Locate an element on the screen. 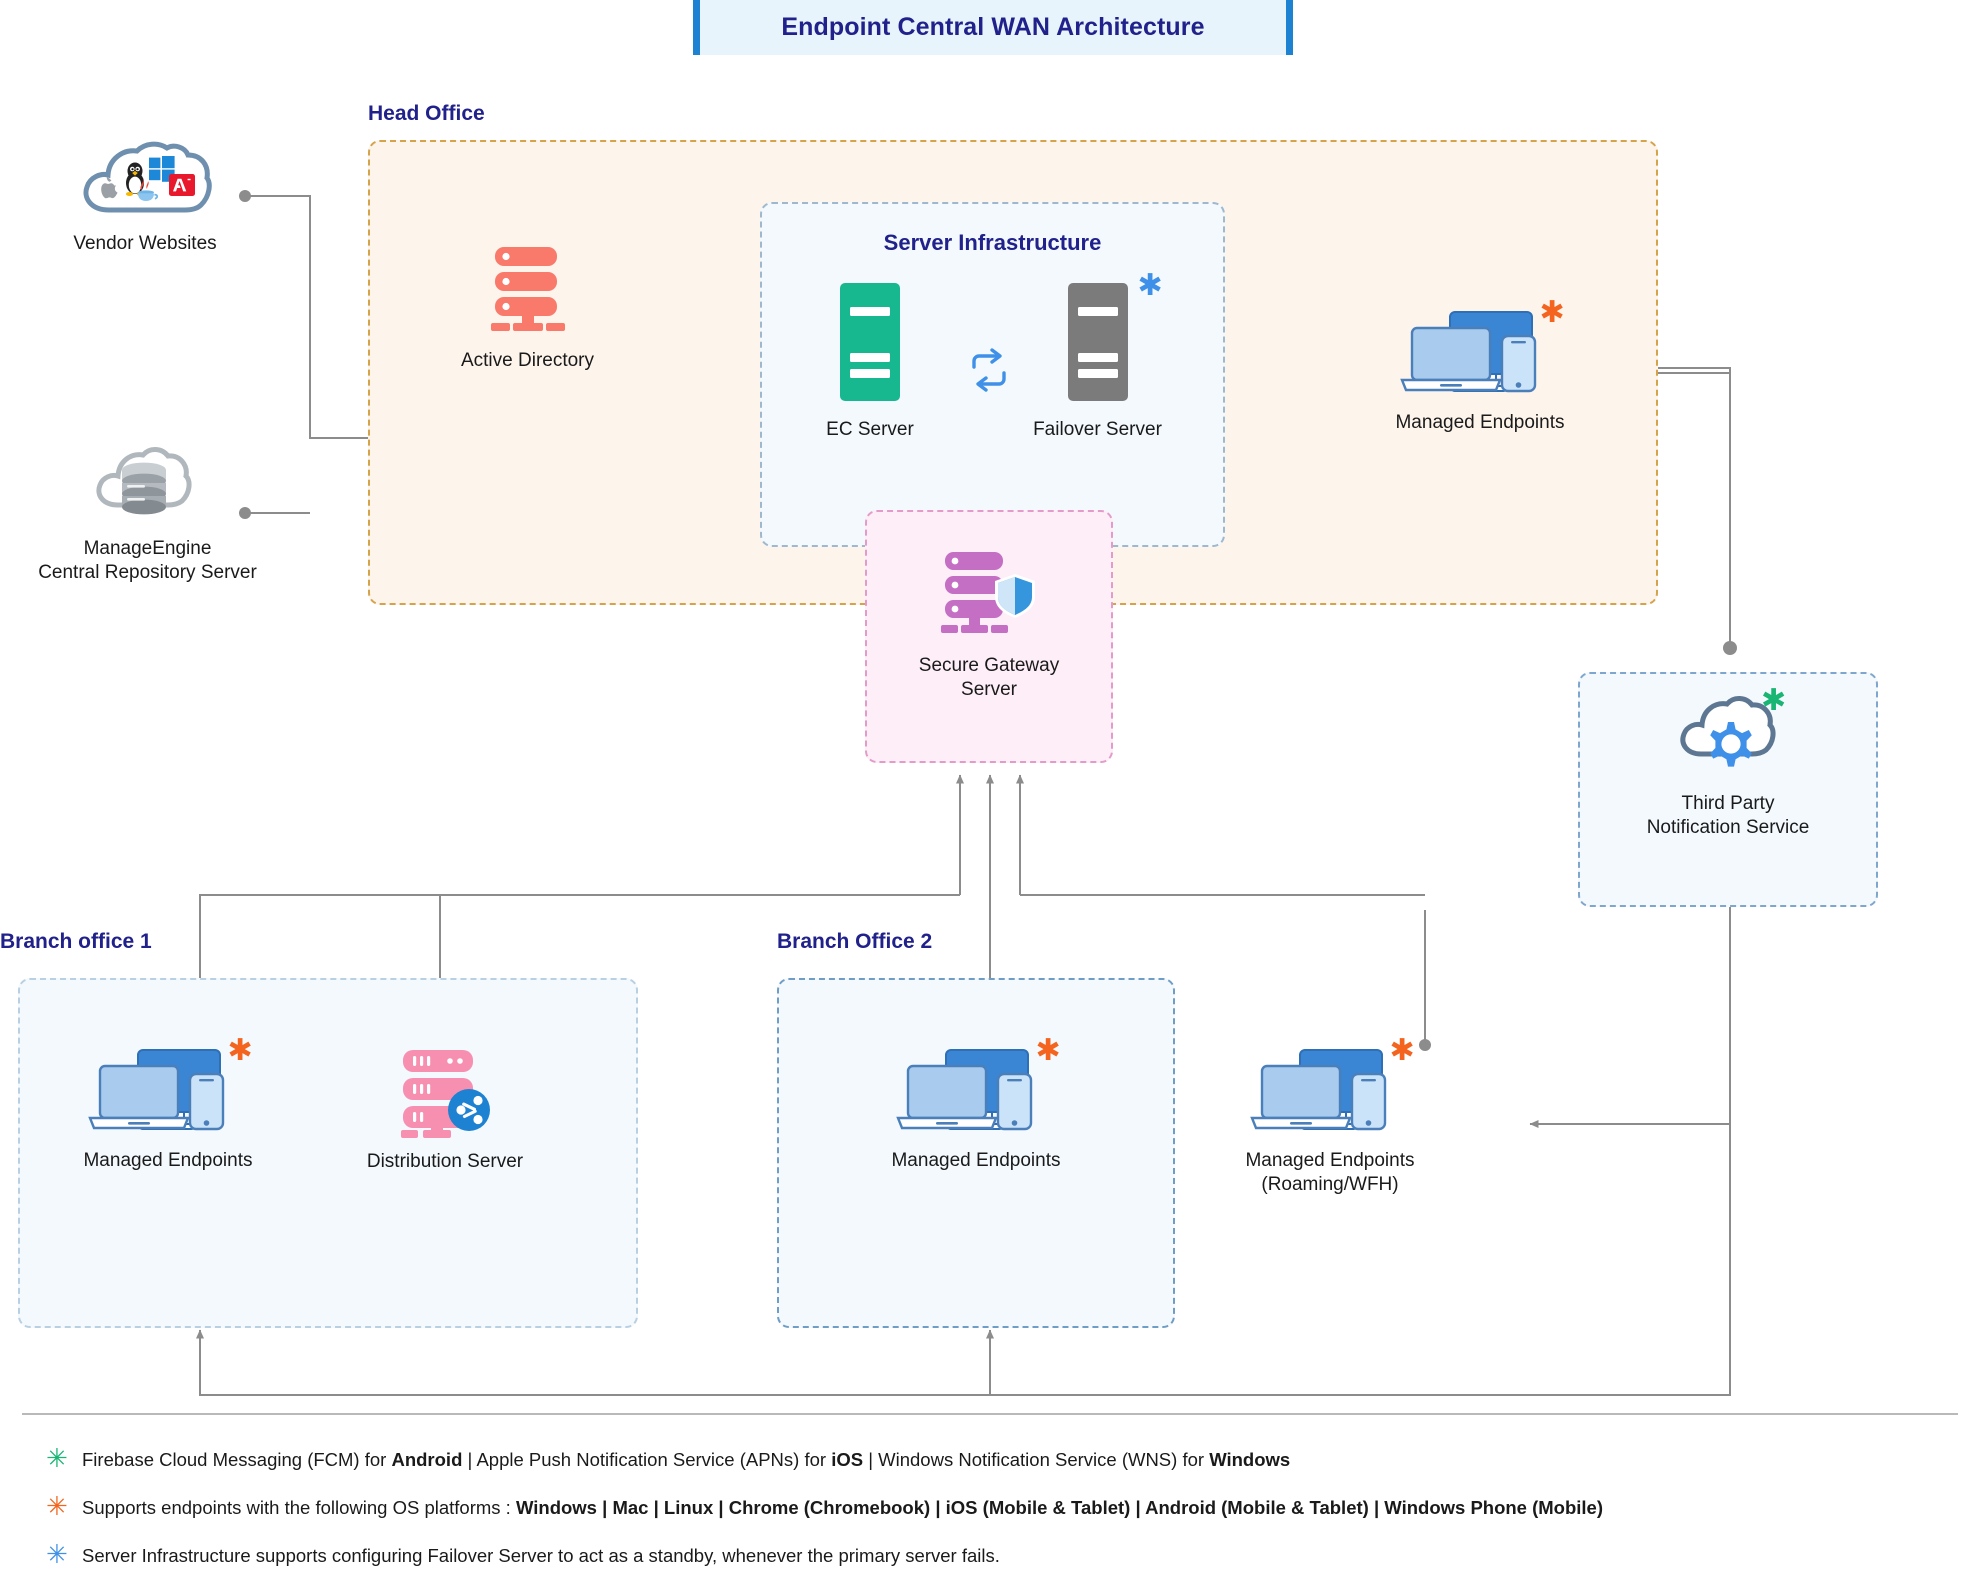 Image resolution: width=1980 pixels, height=1572 pixels. node-label-distribution-server: Distribution Server is located at coordinates (445, 1161).